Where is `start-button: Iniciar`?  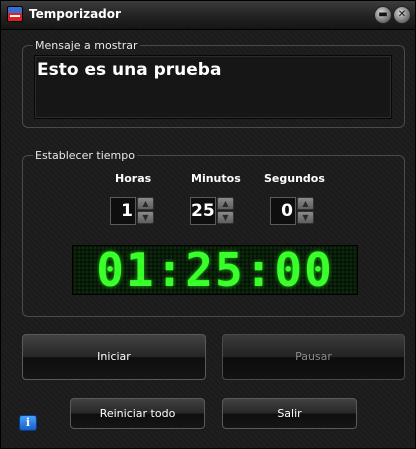
start-button: Iniciar is located at coordinates (114, 357).